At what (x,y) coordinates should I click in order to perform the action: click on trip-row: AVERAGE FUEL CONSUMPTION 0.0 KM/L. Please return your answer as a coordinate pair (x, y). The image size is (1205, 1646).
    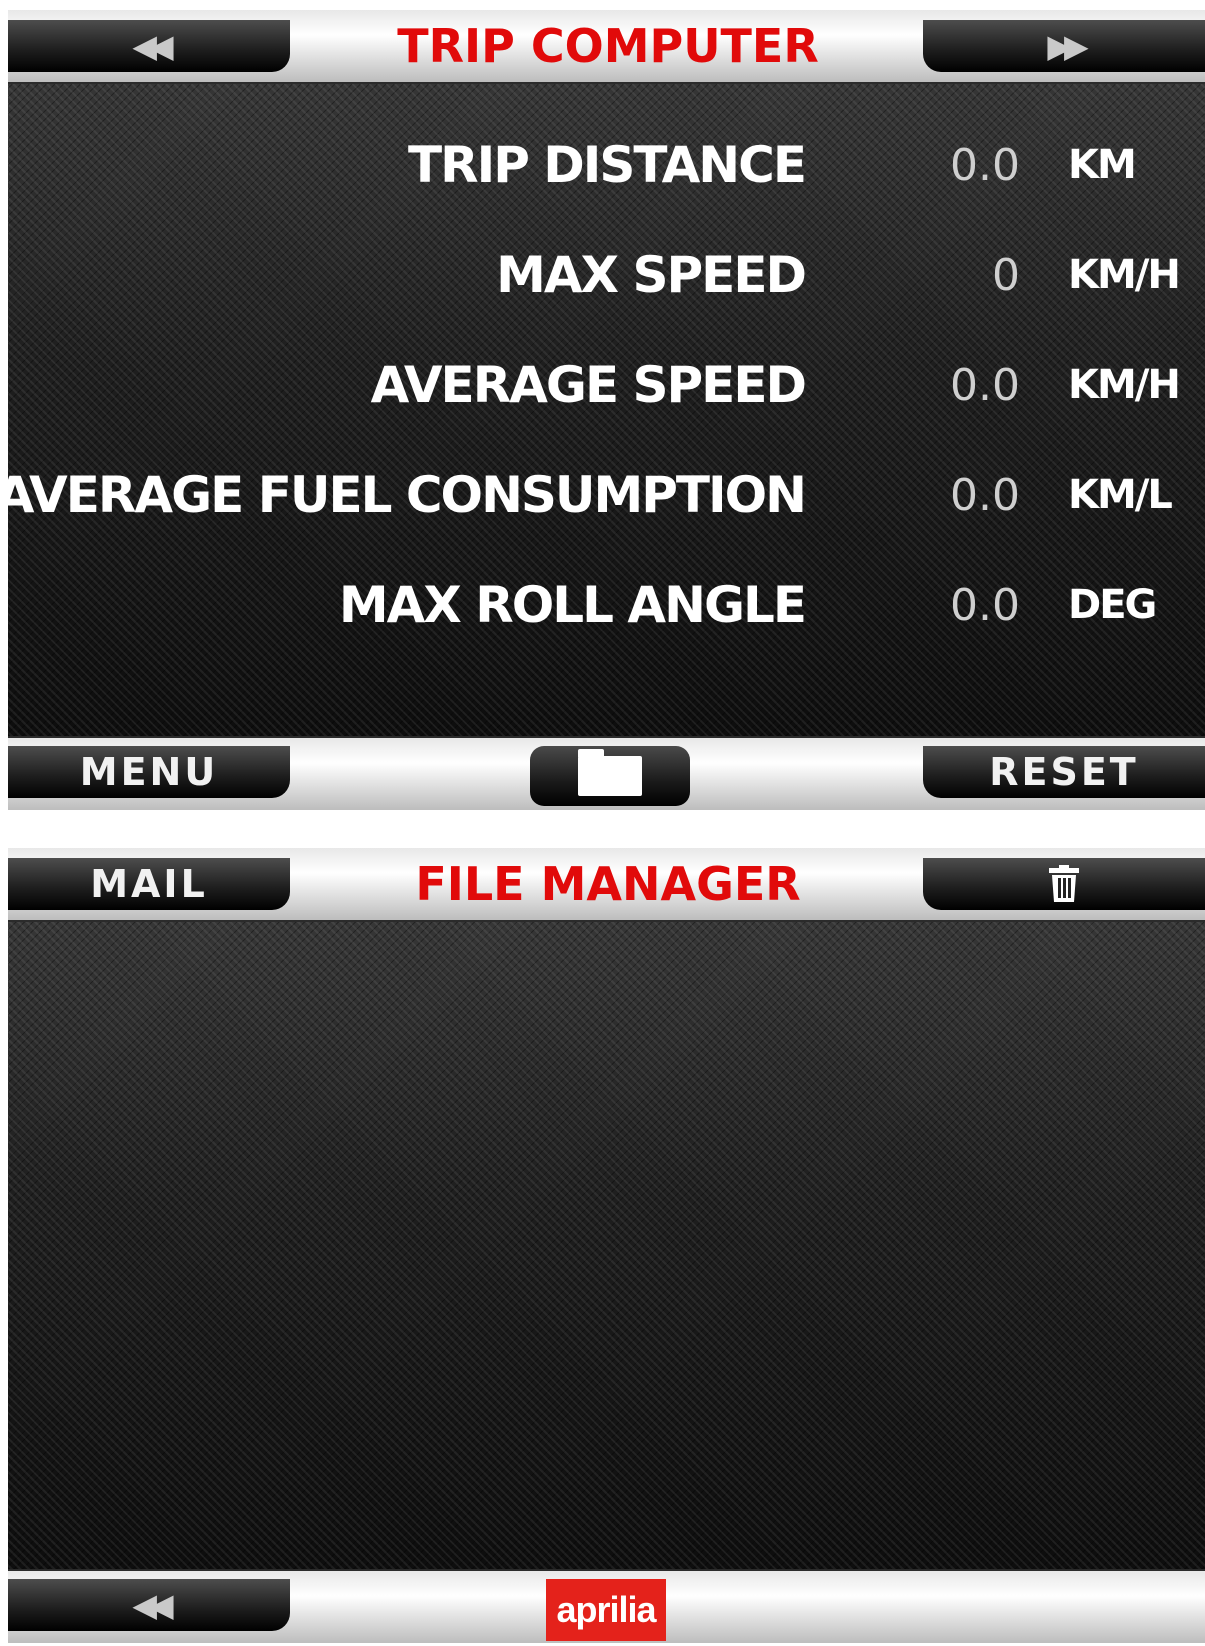
    Looking at the image, I should click on (606, 495).